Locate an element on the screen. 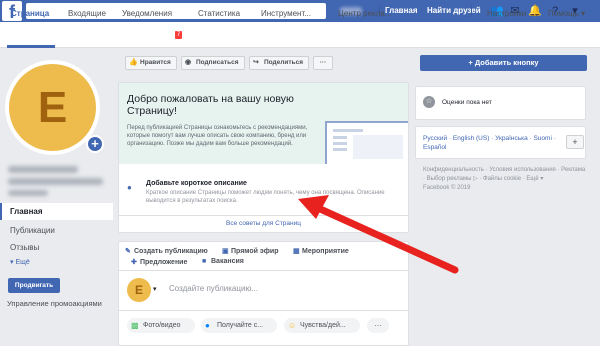 This screenshot has height=346, width=600. card-divider is located at coordinates (263, 215).